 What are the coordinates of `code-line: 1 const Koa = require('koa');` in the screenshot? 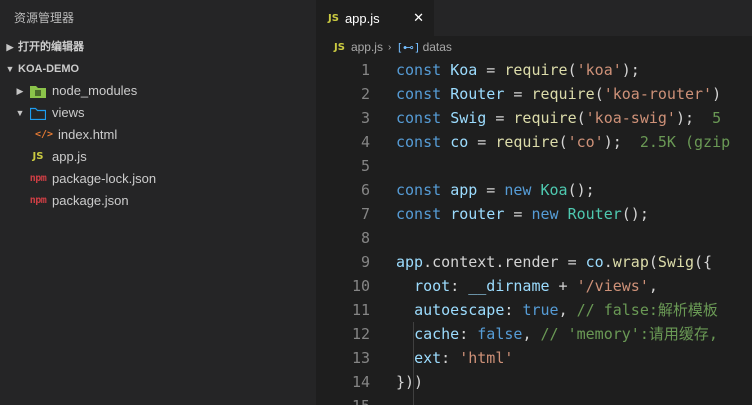 It's located at (534, 70).